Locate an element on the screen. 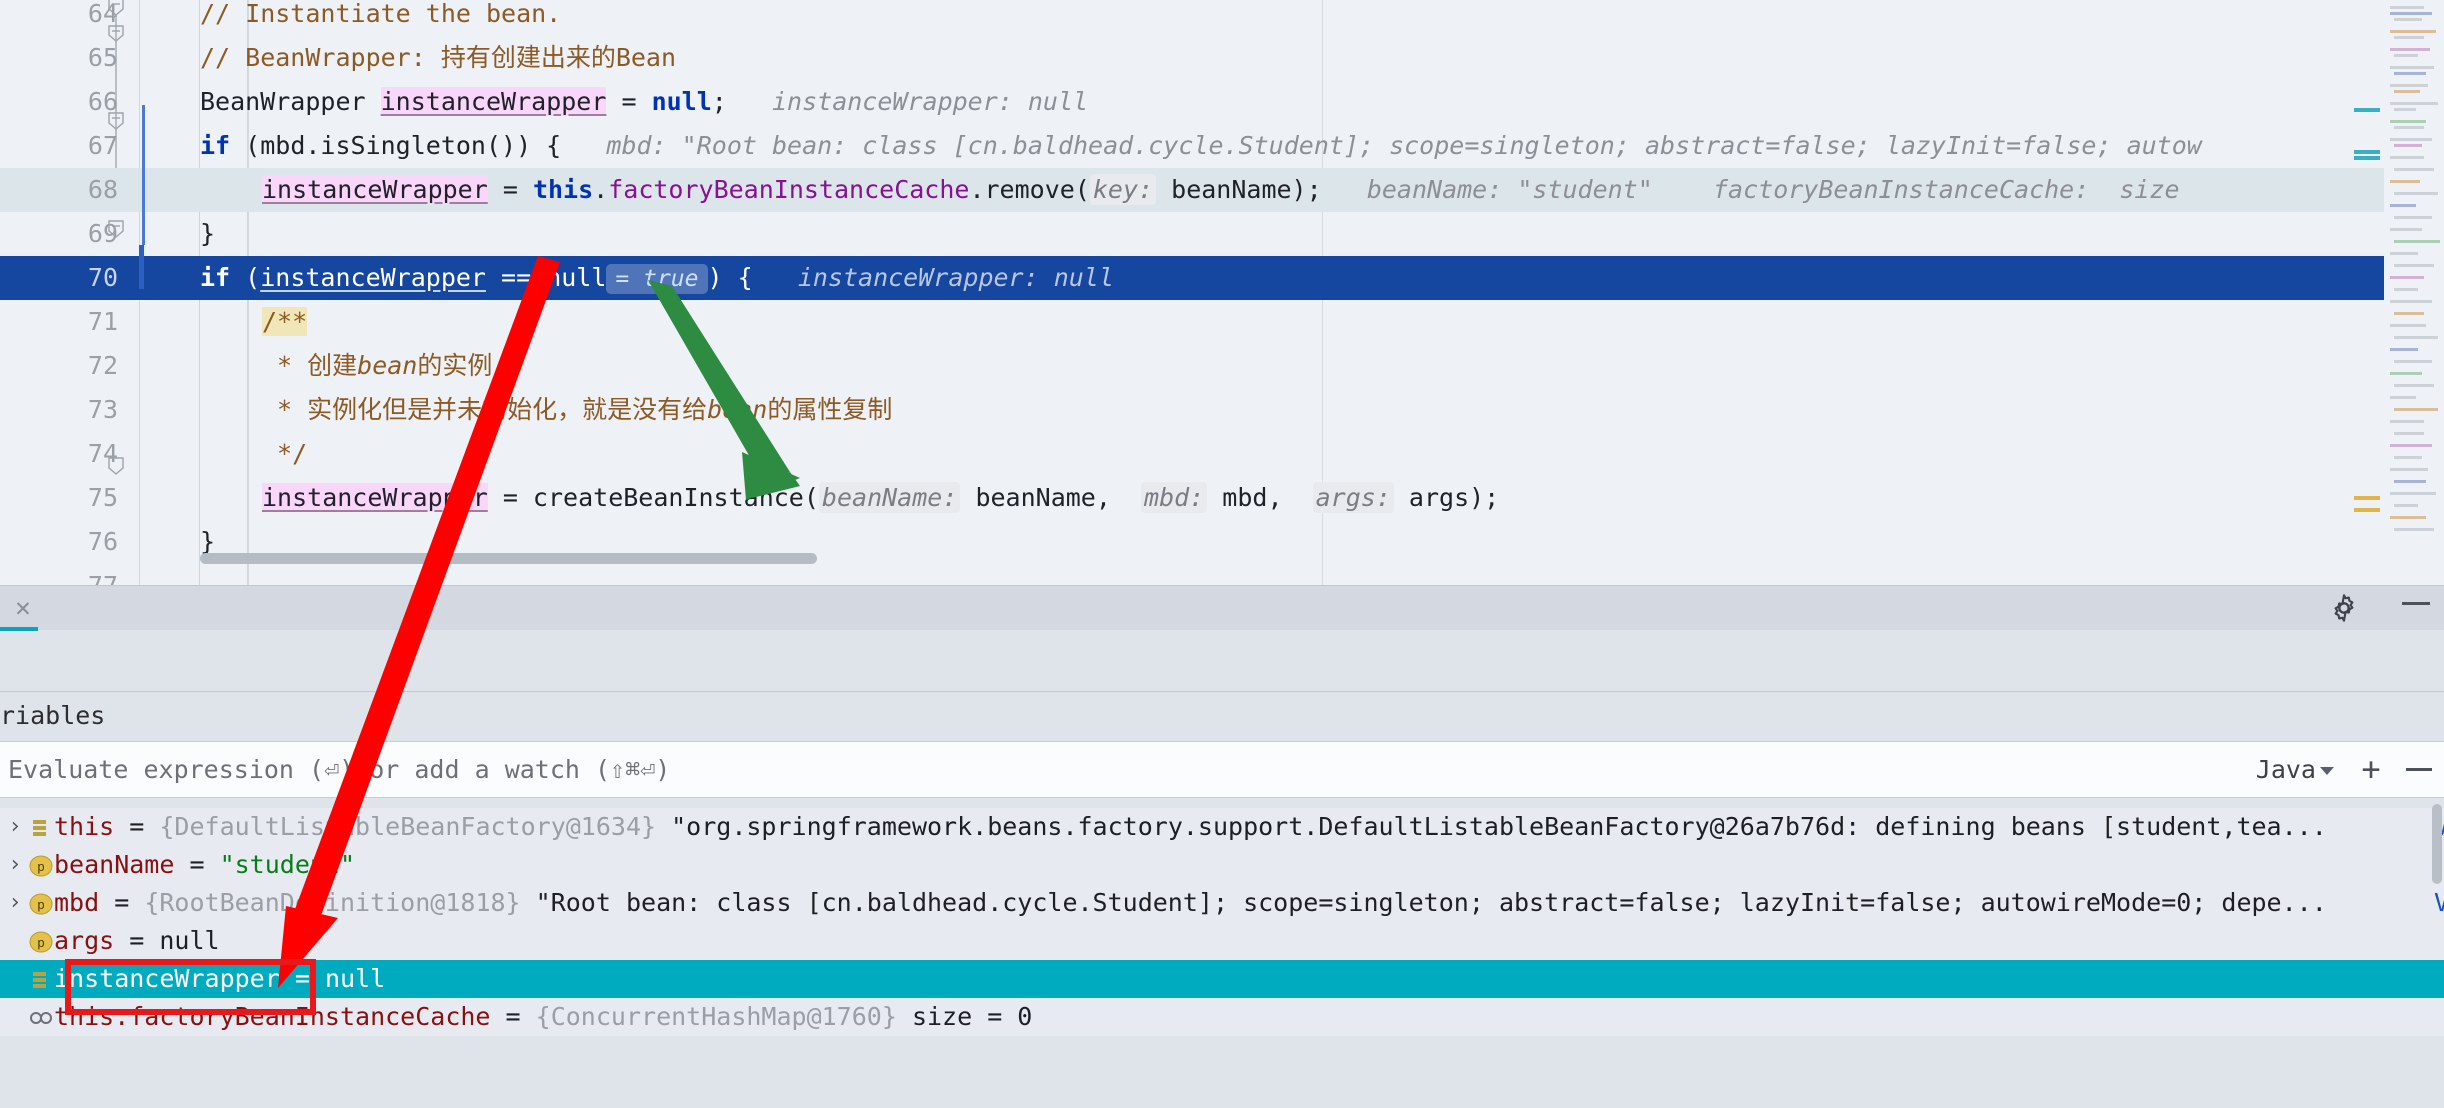 This screenshot has height=1108, width=2444. variable-row: instanceWrapper = null is located at coordinates (1222, 979).